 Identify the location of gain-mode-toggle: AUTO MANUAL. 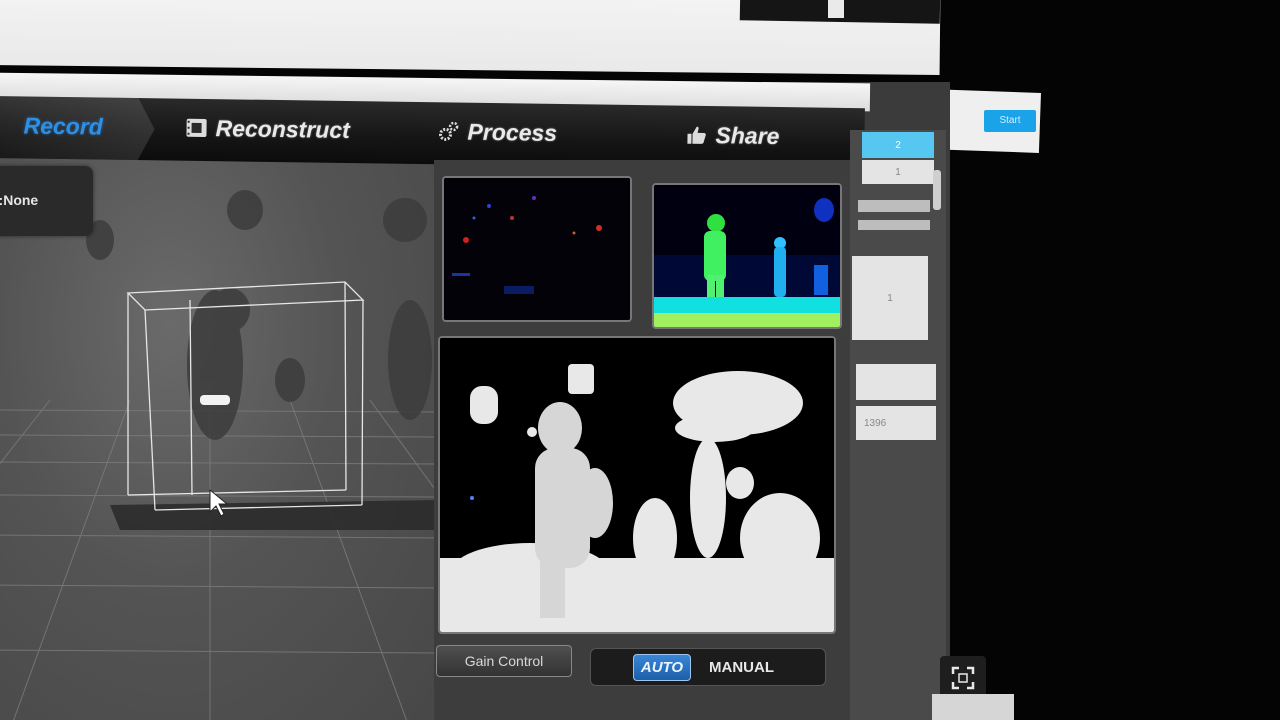
(708, 667).